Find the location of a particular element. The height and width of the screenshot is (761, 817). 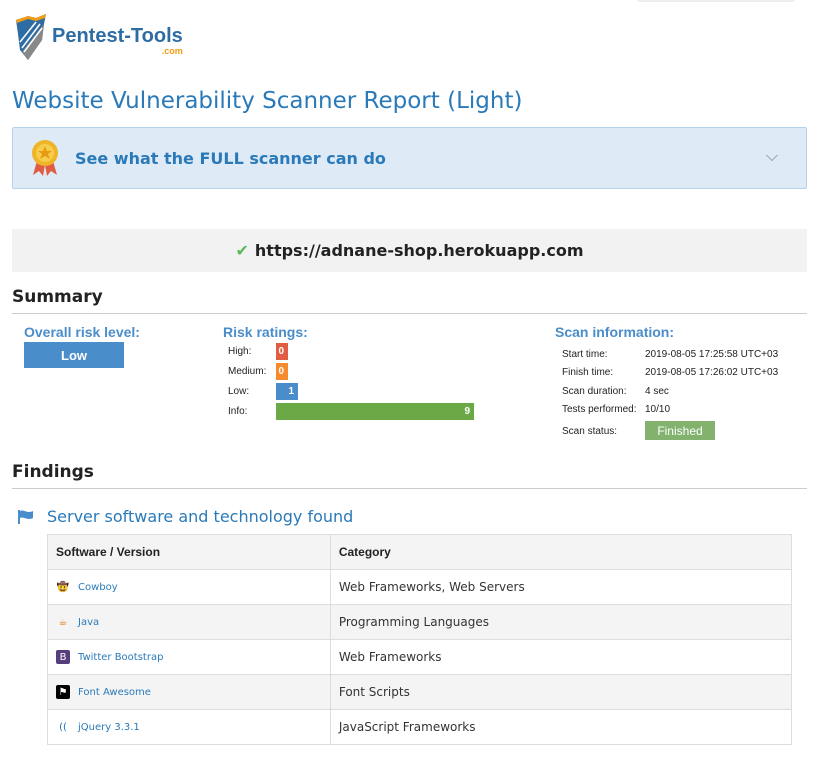

scan-info-key: Finish time: is located at coordinates (588, 373).